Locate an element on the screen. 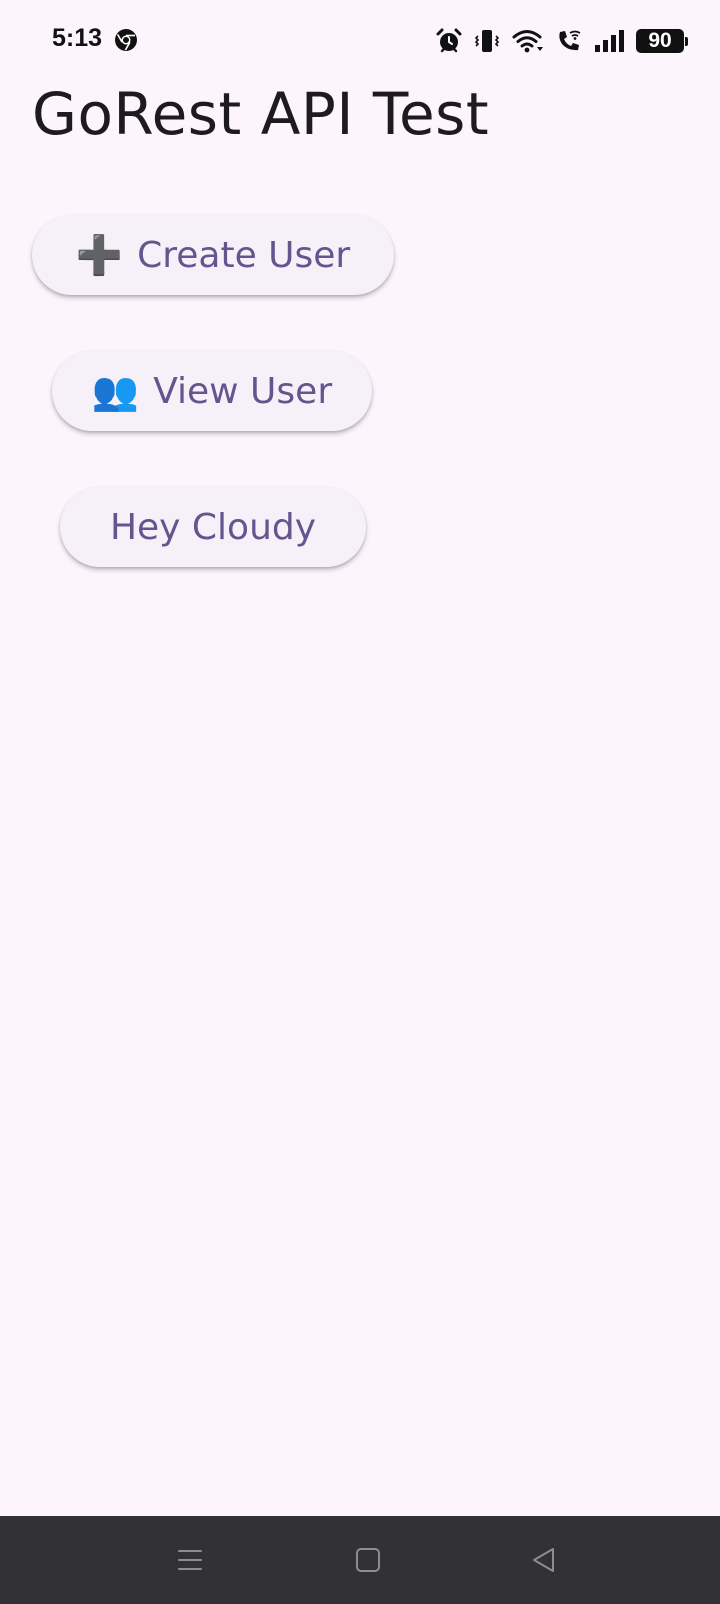 The height and width of the screenshot is (1604, 720). status-icons: 90 is located at coordinates (556, 41).